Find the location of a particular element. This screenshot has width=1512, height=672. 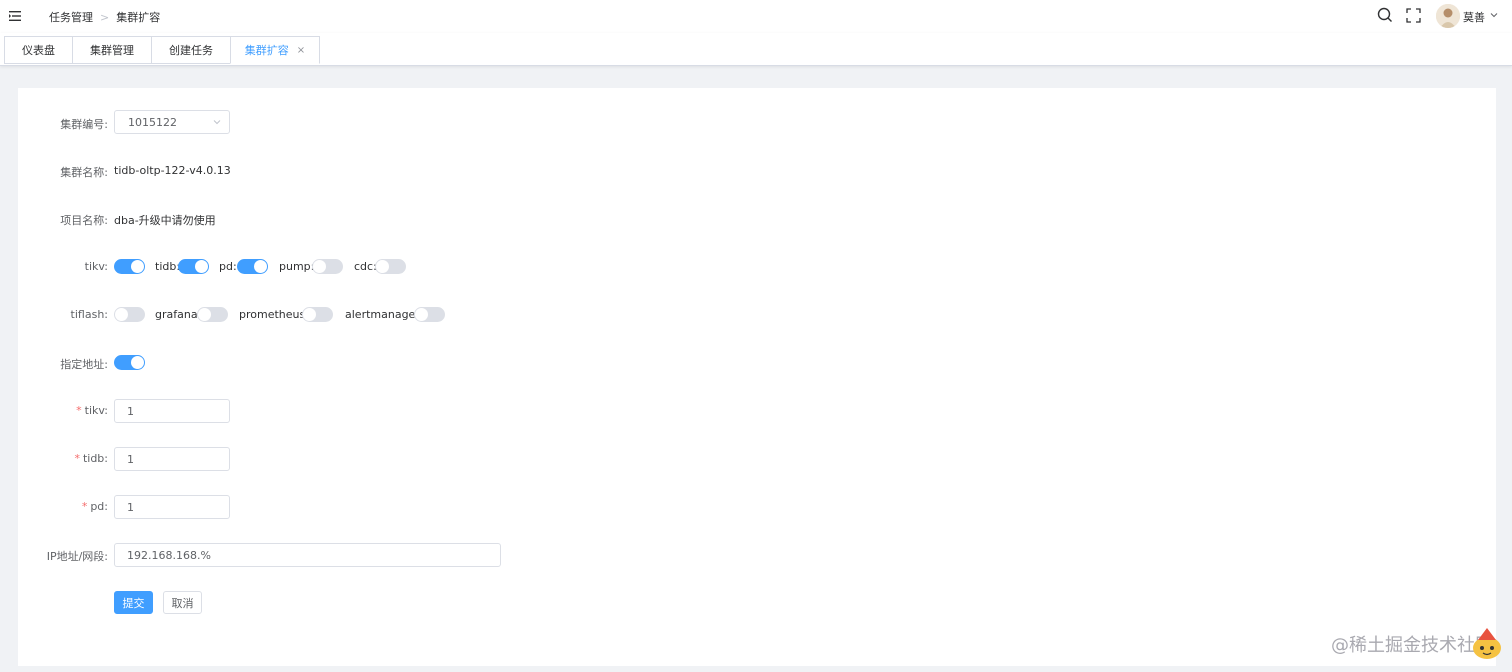

tab-label: 创建任务 is located at coordinates (191, 50).